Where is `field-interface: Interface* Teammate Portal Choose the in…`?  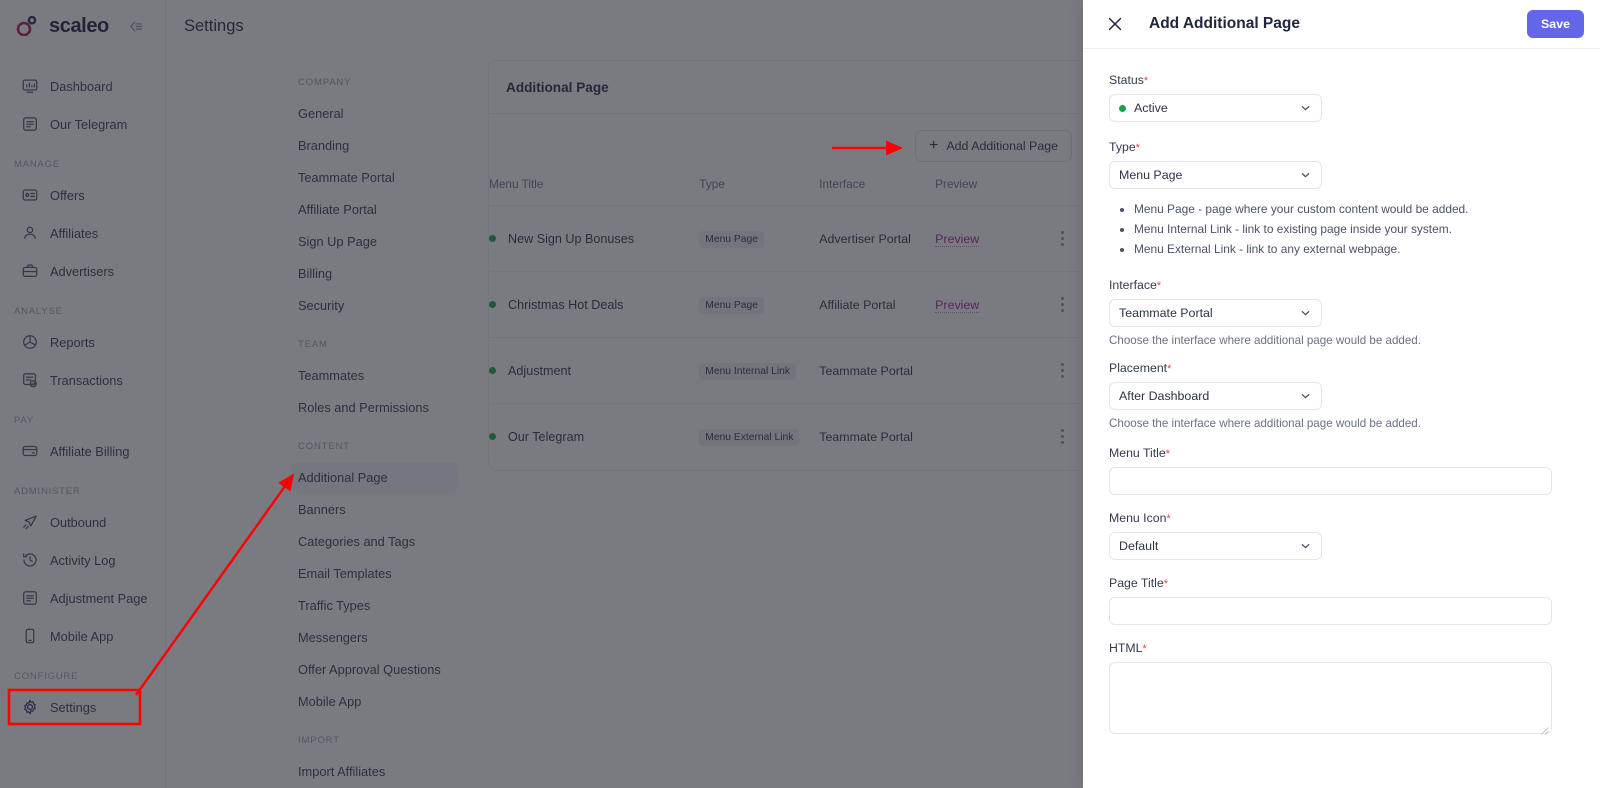
field-interface: Interface* Teammate Portal Choose the in… is located at coordinates (1345, 312).